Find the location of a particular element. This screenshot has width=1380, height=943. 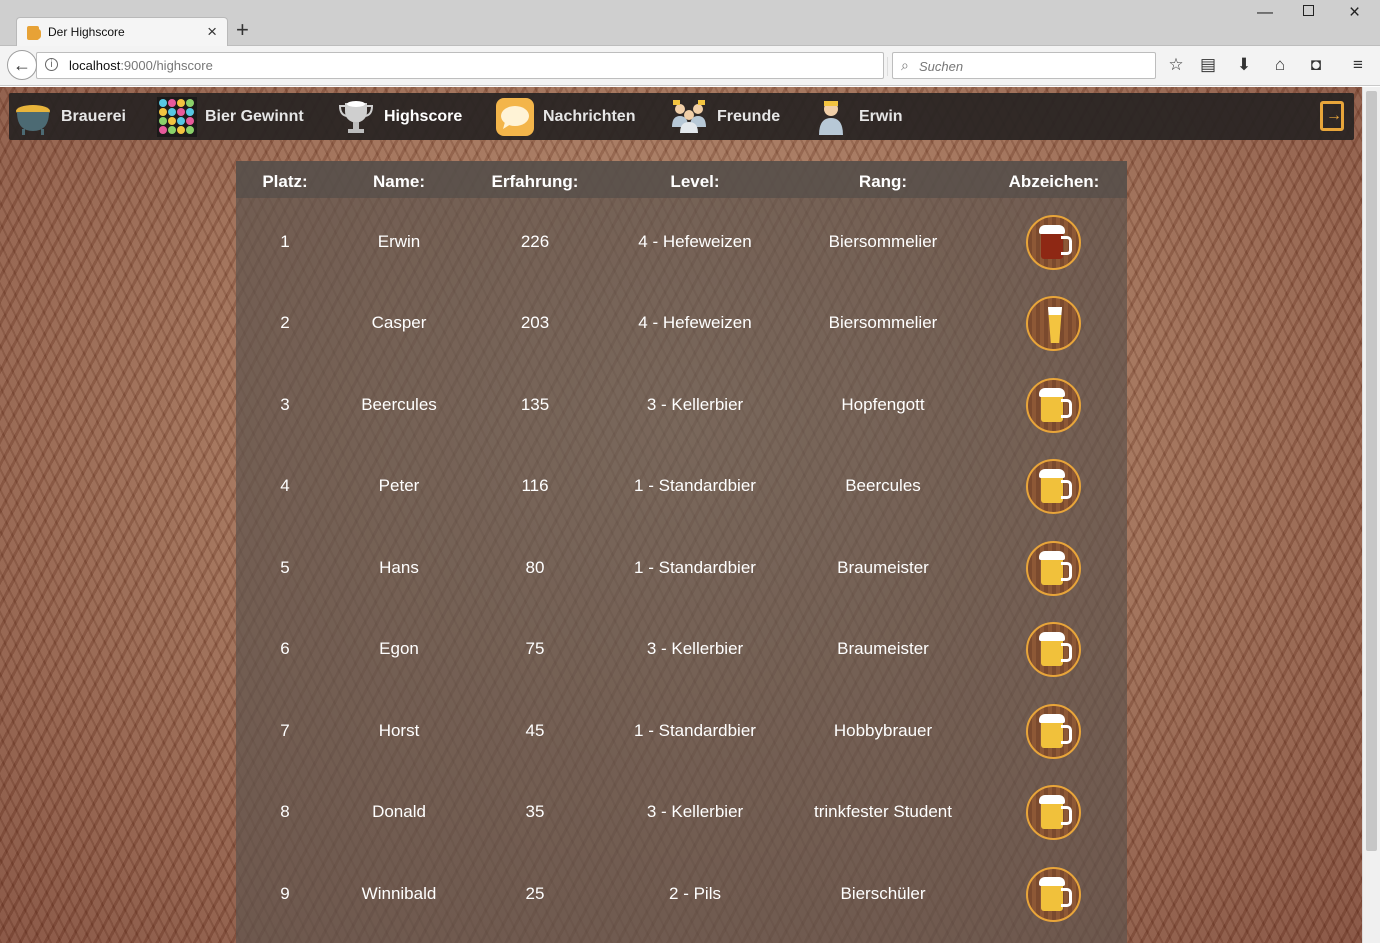

cell-erfahrung: 35 is located at coordinates (535, 811).